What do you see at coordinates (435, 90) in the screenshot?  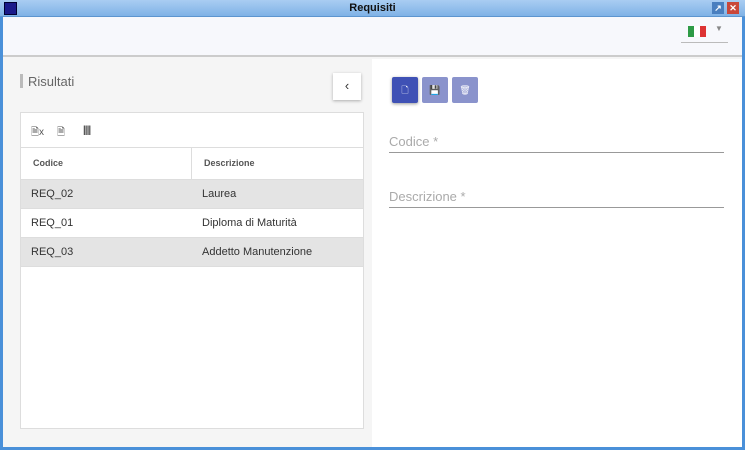 I see `save-button: 💾` at bounding box center [435, 90].